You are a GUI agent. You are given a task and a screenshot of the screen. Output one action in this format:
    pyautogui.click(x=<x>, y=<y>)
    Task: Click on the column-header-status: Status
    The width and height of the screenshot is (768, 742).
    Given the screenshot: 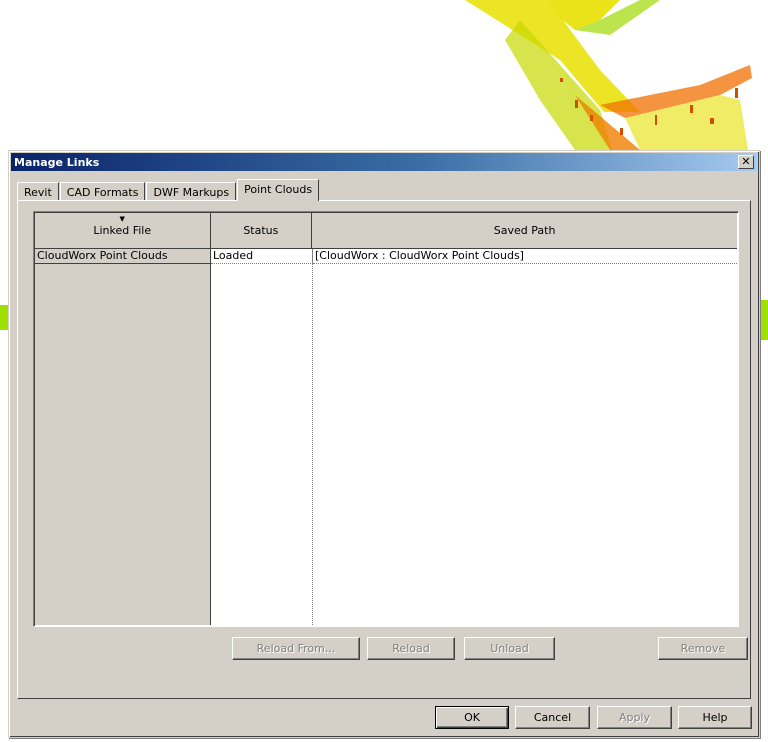 What is the action you would take?
    pyautogui.click(x=261, y=231)
    